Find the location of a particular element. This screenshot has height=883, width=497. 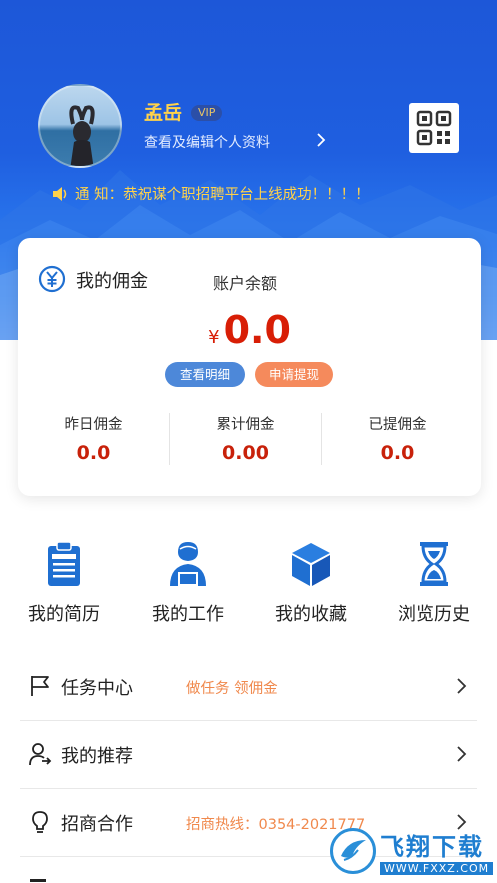

watermark-logo-icon is located at coordinates (353, 851).